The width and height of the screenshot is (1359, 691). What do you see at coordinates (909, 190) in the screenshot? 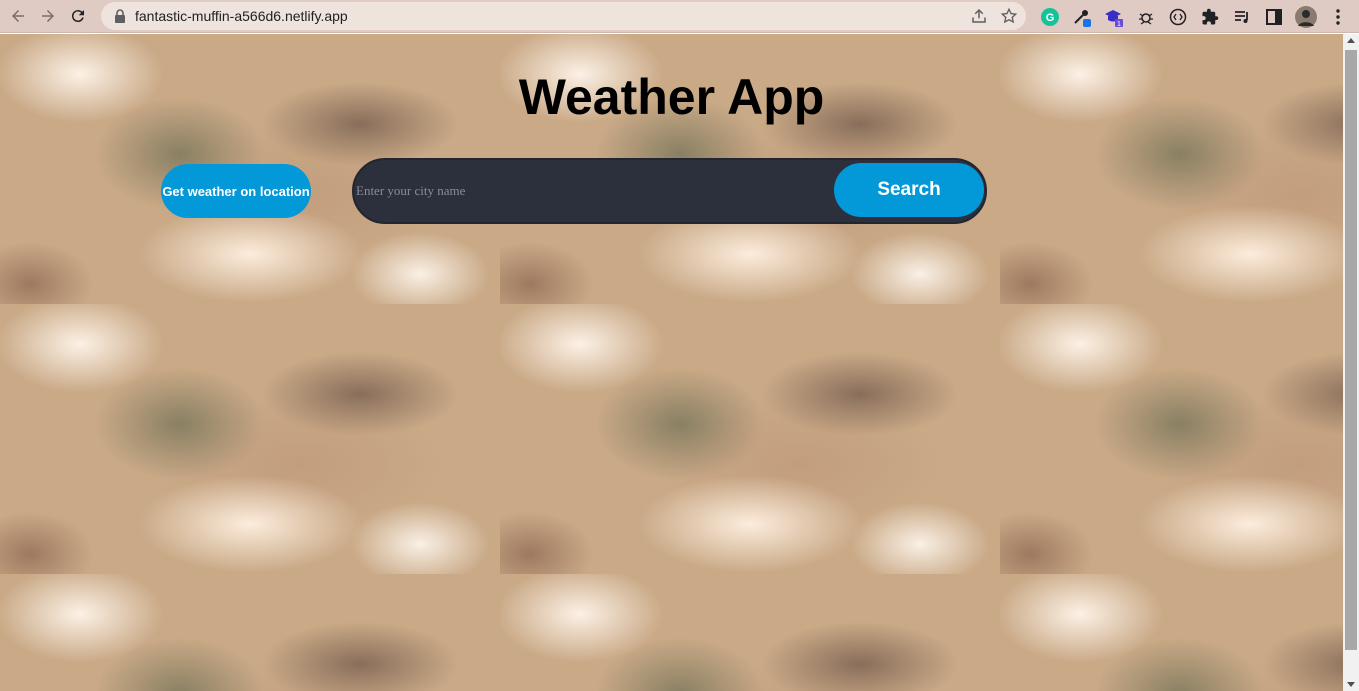
I see `search-button: Search` at bounding box center [909, 190].